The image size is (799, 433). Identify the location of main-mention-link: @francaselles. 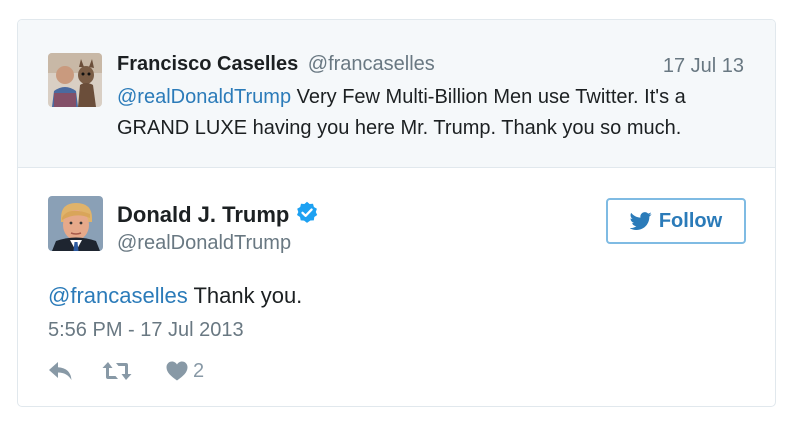
(118, 295).